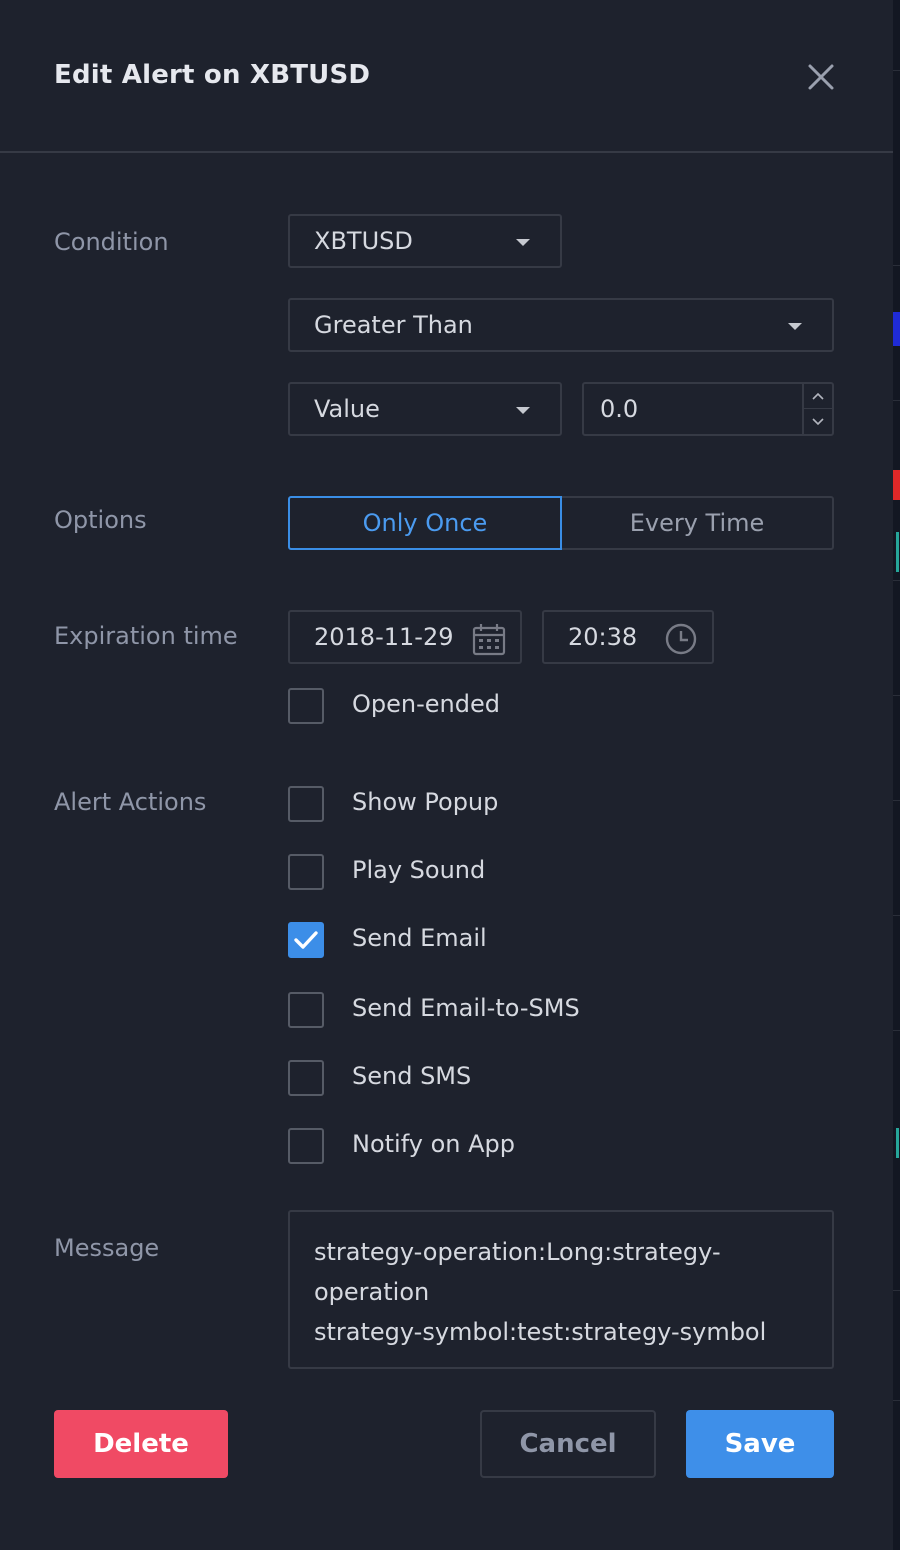 The image size is (900, 1550). Describe the element at coordinates (489, 639) in the screenshot. I see `calendar-icon` at that location.